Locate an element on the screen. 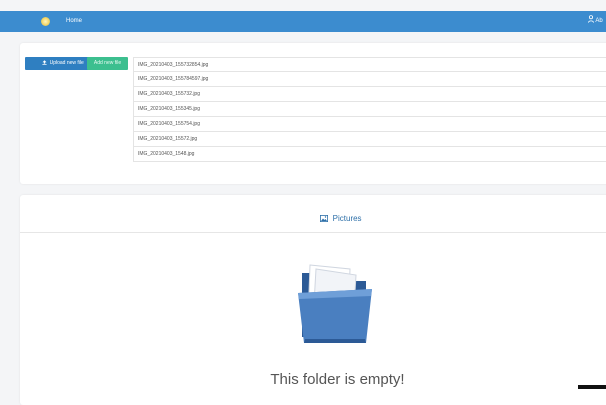  tab-pictures: Pictures is located at coordinates (341, 222).